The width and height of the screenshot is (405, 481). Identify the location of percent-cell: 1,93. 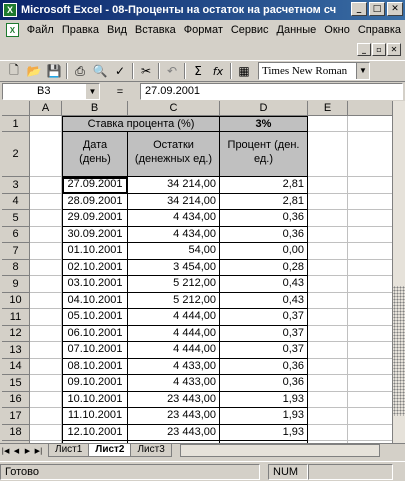
(264, 416).